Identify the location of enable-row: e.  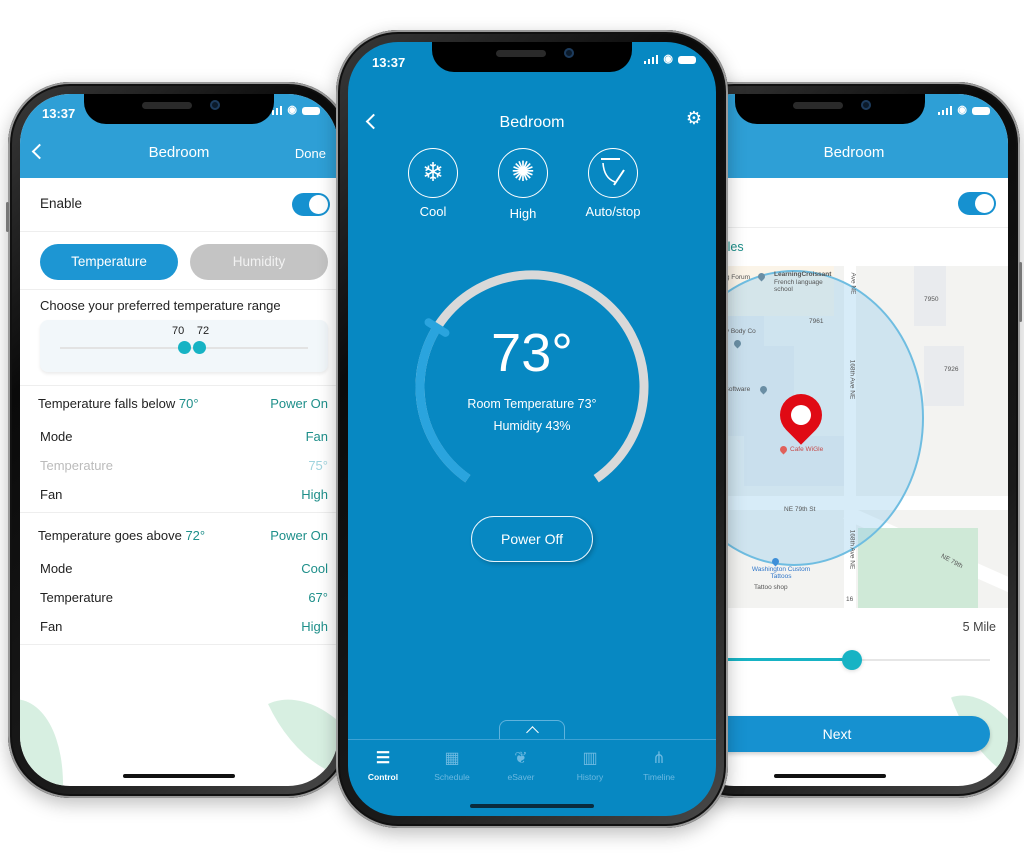
(846, 203).